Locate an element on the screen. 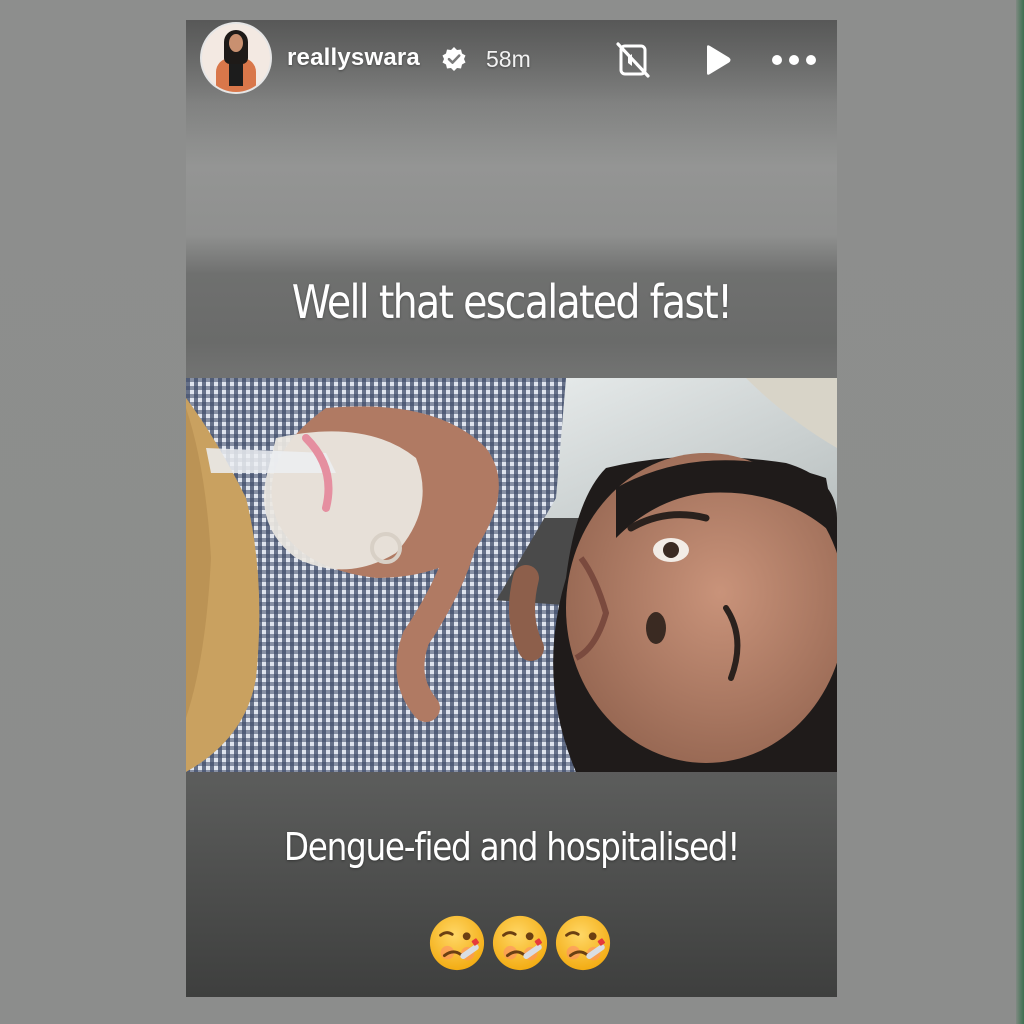  emoji-sticker-row is located at coordinates (523, 945).